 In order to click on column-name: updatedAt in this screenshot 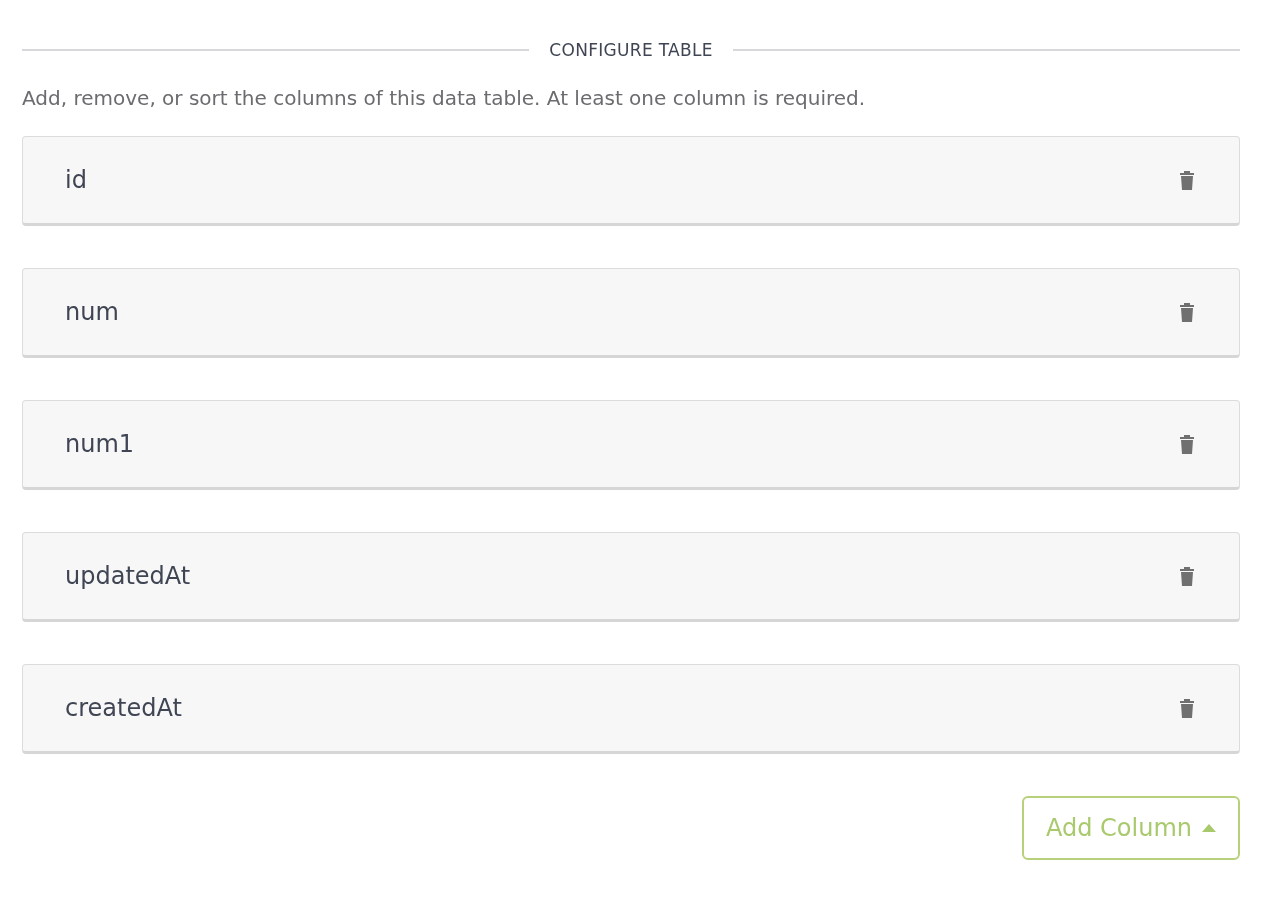, I will do `click(128, 576)`.